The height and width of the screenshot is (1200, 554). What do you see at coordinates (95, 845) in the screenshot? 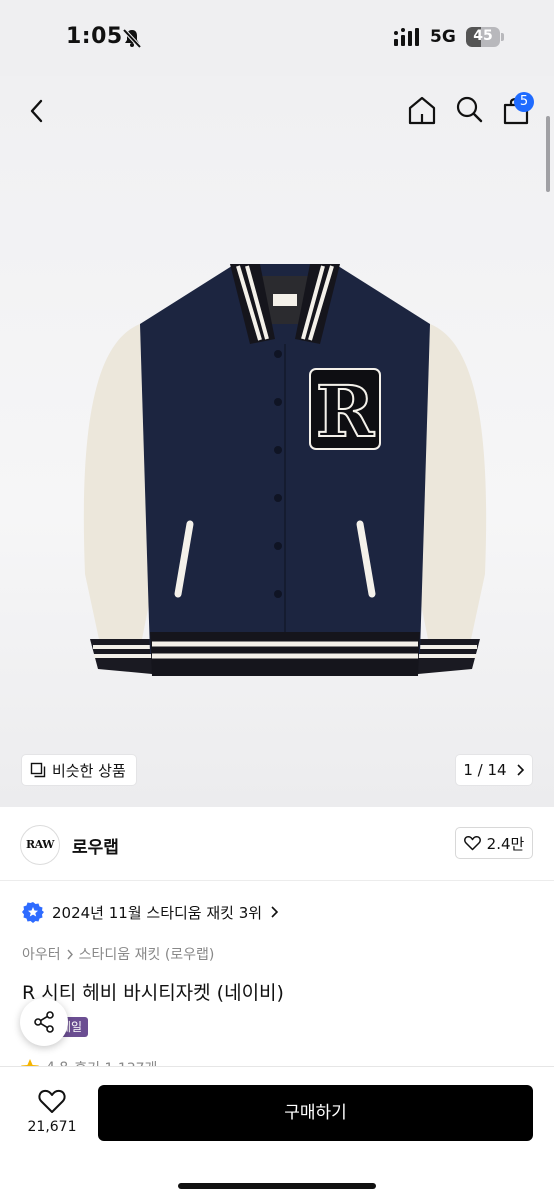
I see `brand-name: 로우랩` at bounding box center [95, 845].